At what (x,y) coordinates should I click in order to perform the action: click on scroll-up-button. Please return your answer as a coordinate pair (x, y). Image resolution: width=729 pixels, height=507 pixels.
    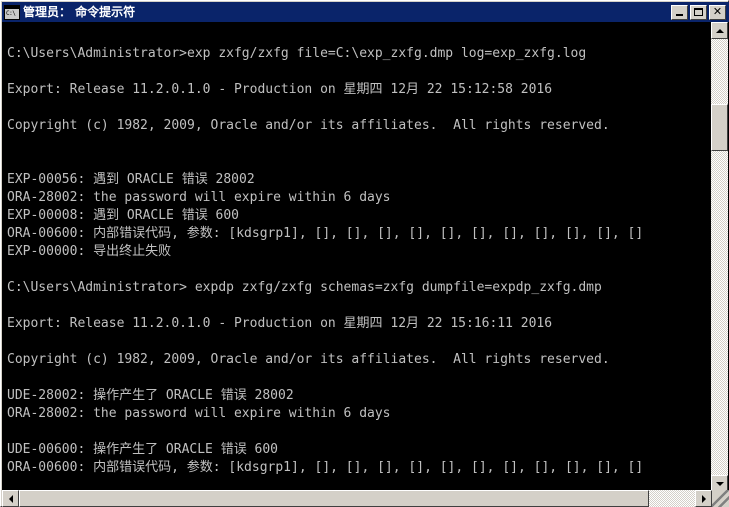
    Looking at the image, I should click on (719, 30).